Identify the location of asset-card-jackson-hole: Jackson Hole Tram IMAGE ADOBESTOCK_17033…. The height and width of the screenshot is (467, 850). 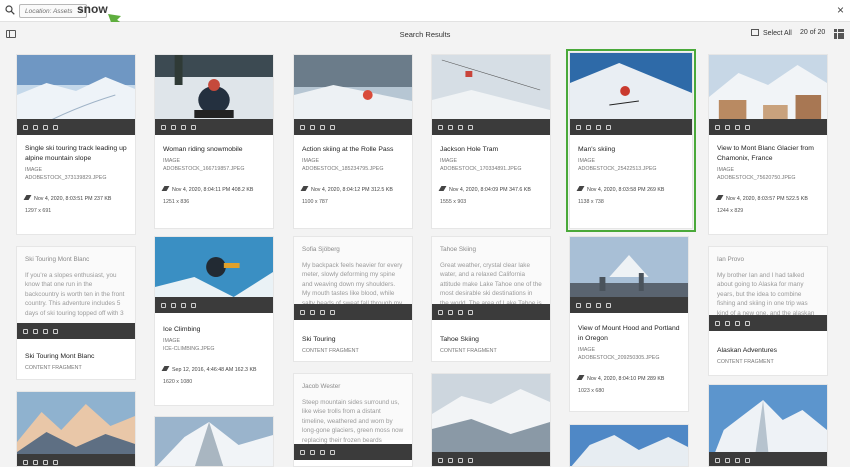
(491, 141).